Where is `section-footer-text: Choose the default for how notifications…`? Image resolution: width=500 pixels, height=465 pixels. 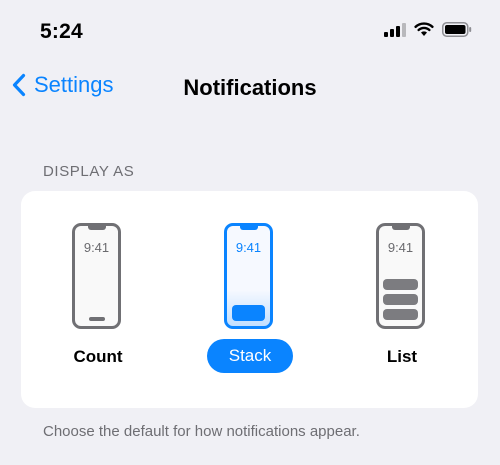
section-footer-text: Choose the default for how notifications… is located at coordinates (201, 431).